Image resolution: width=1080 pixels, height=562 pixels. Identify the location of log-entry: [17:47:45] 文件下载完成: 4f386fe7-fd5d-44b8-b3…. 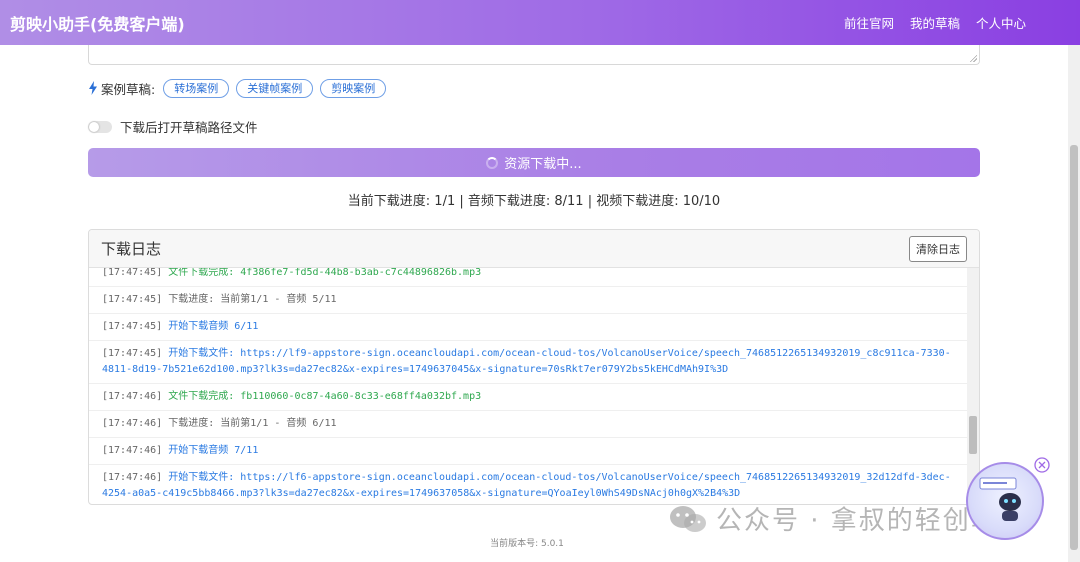
(528, 277).